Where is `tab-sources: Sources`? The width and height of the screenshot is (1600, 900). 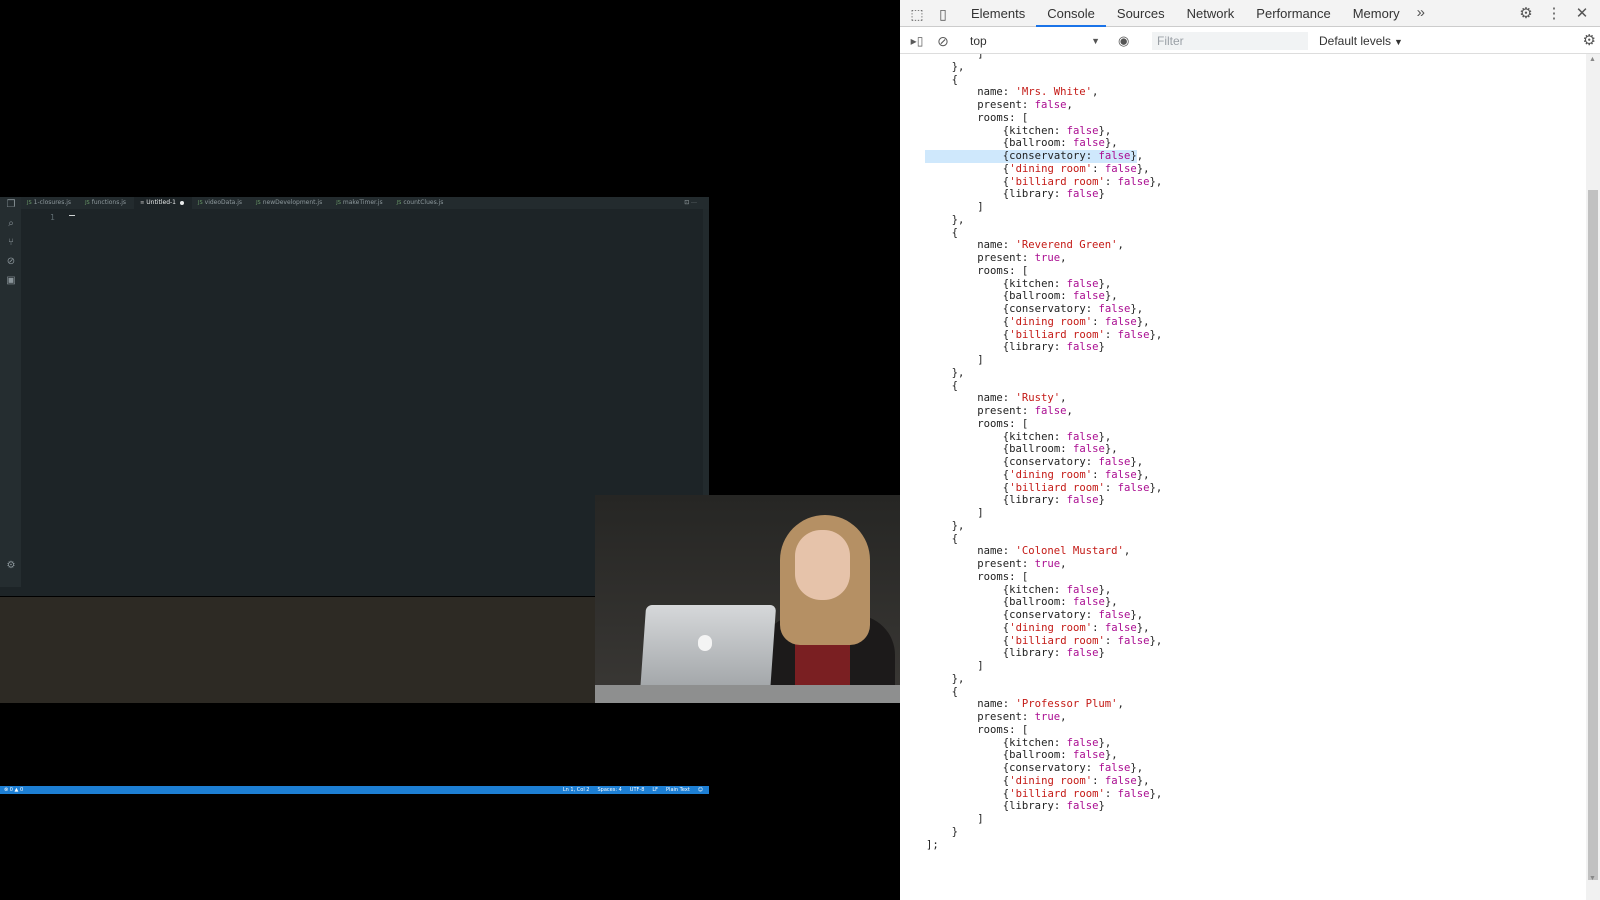
tab-sources: Sources is located at coordinates (1141, 13).